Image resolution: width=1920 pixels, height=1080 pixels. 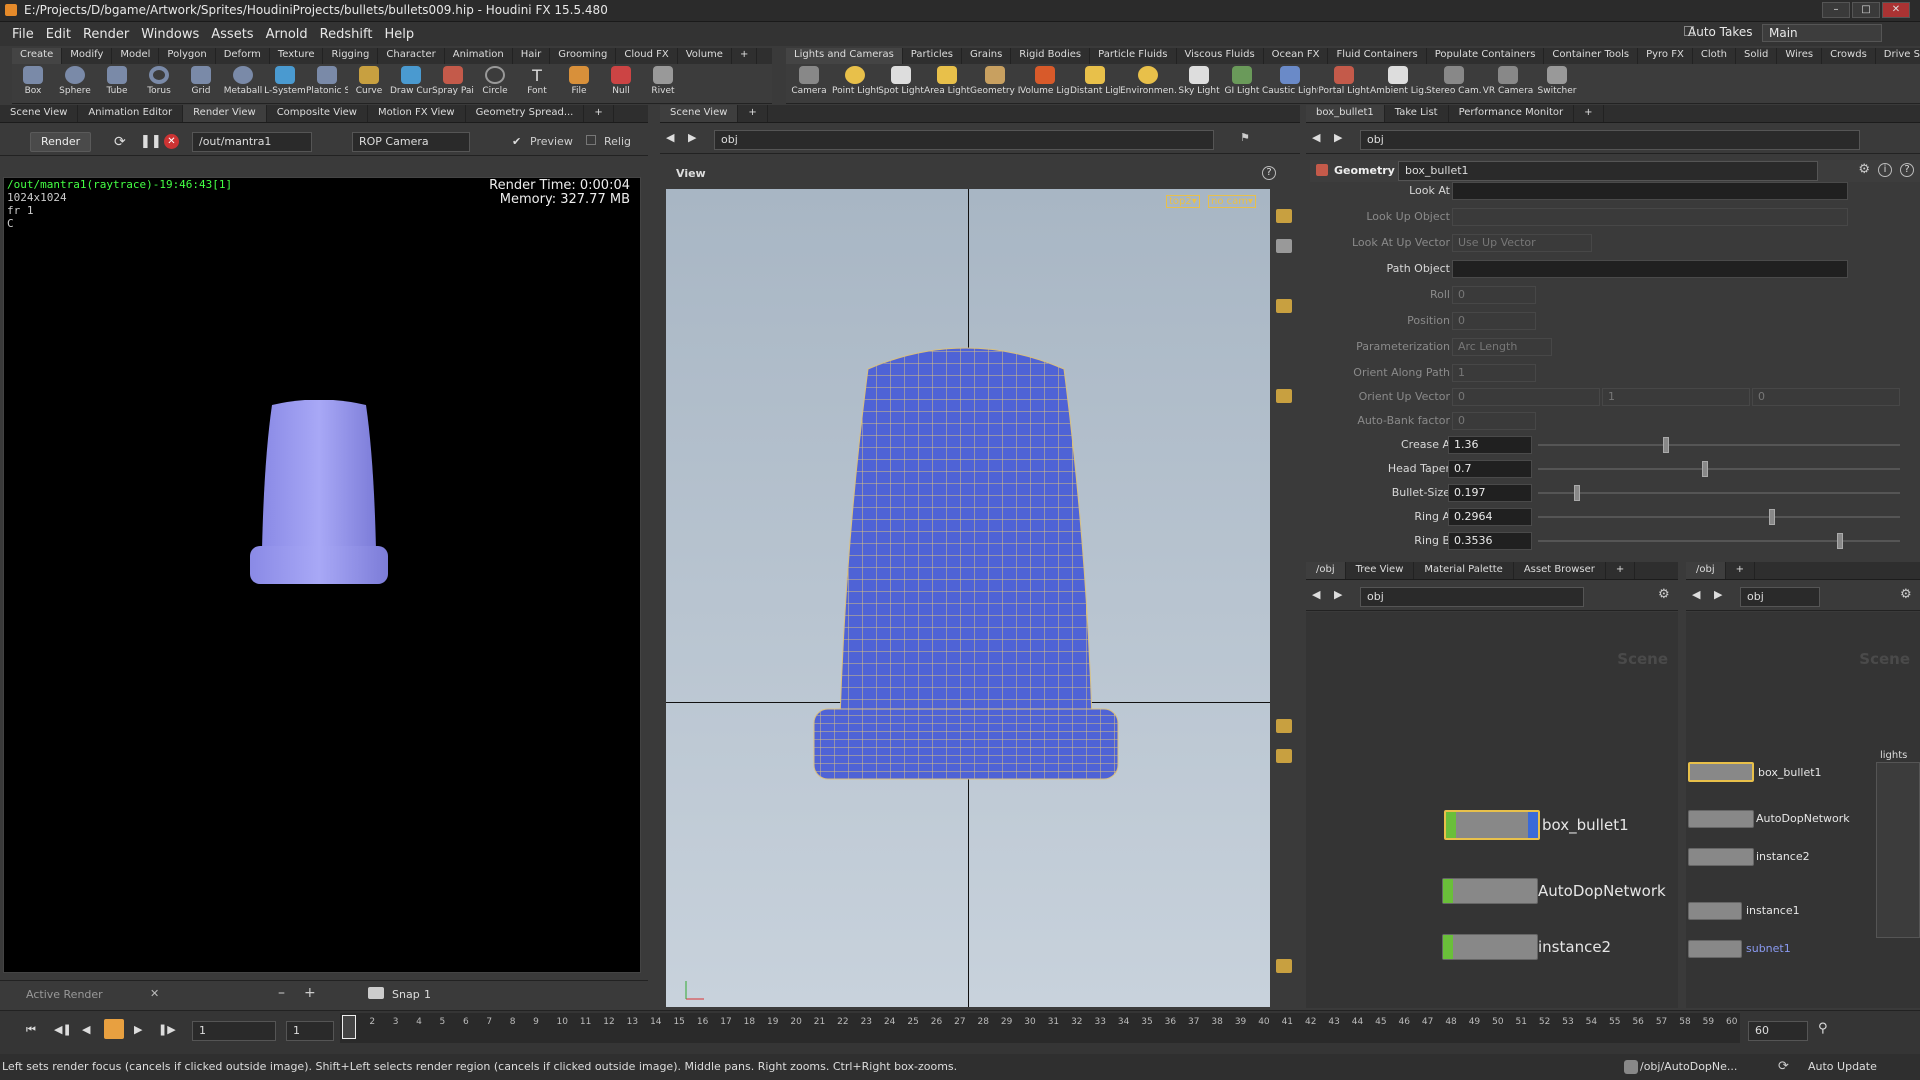 I want to click on ring-a-slider, so click(x=1719, y=517).